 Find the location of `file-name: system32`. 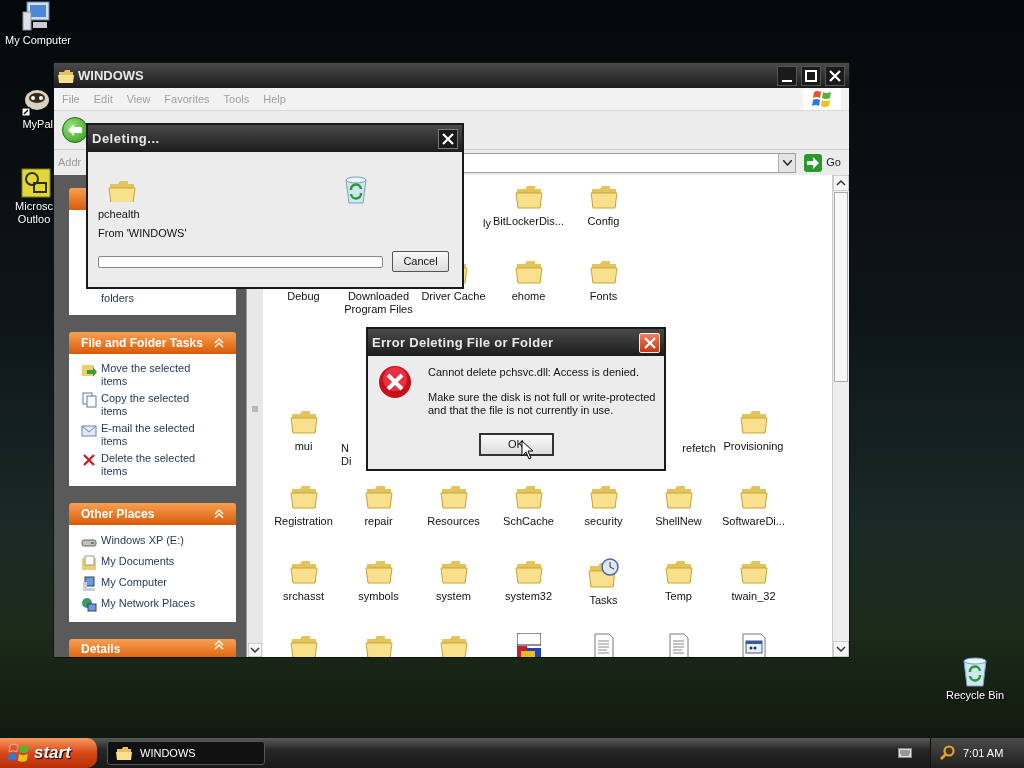

file-name: system32 is located at coordinates (528, 596).